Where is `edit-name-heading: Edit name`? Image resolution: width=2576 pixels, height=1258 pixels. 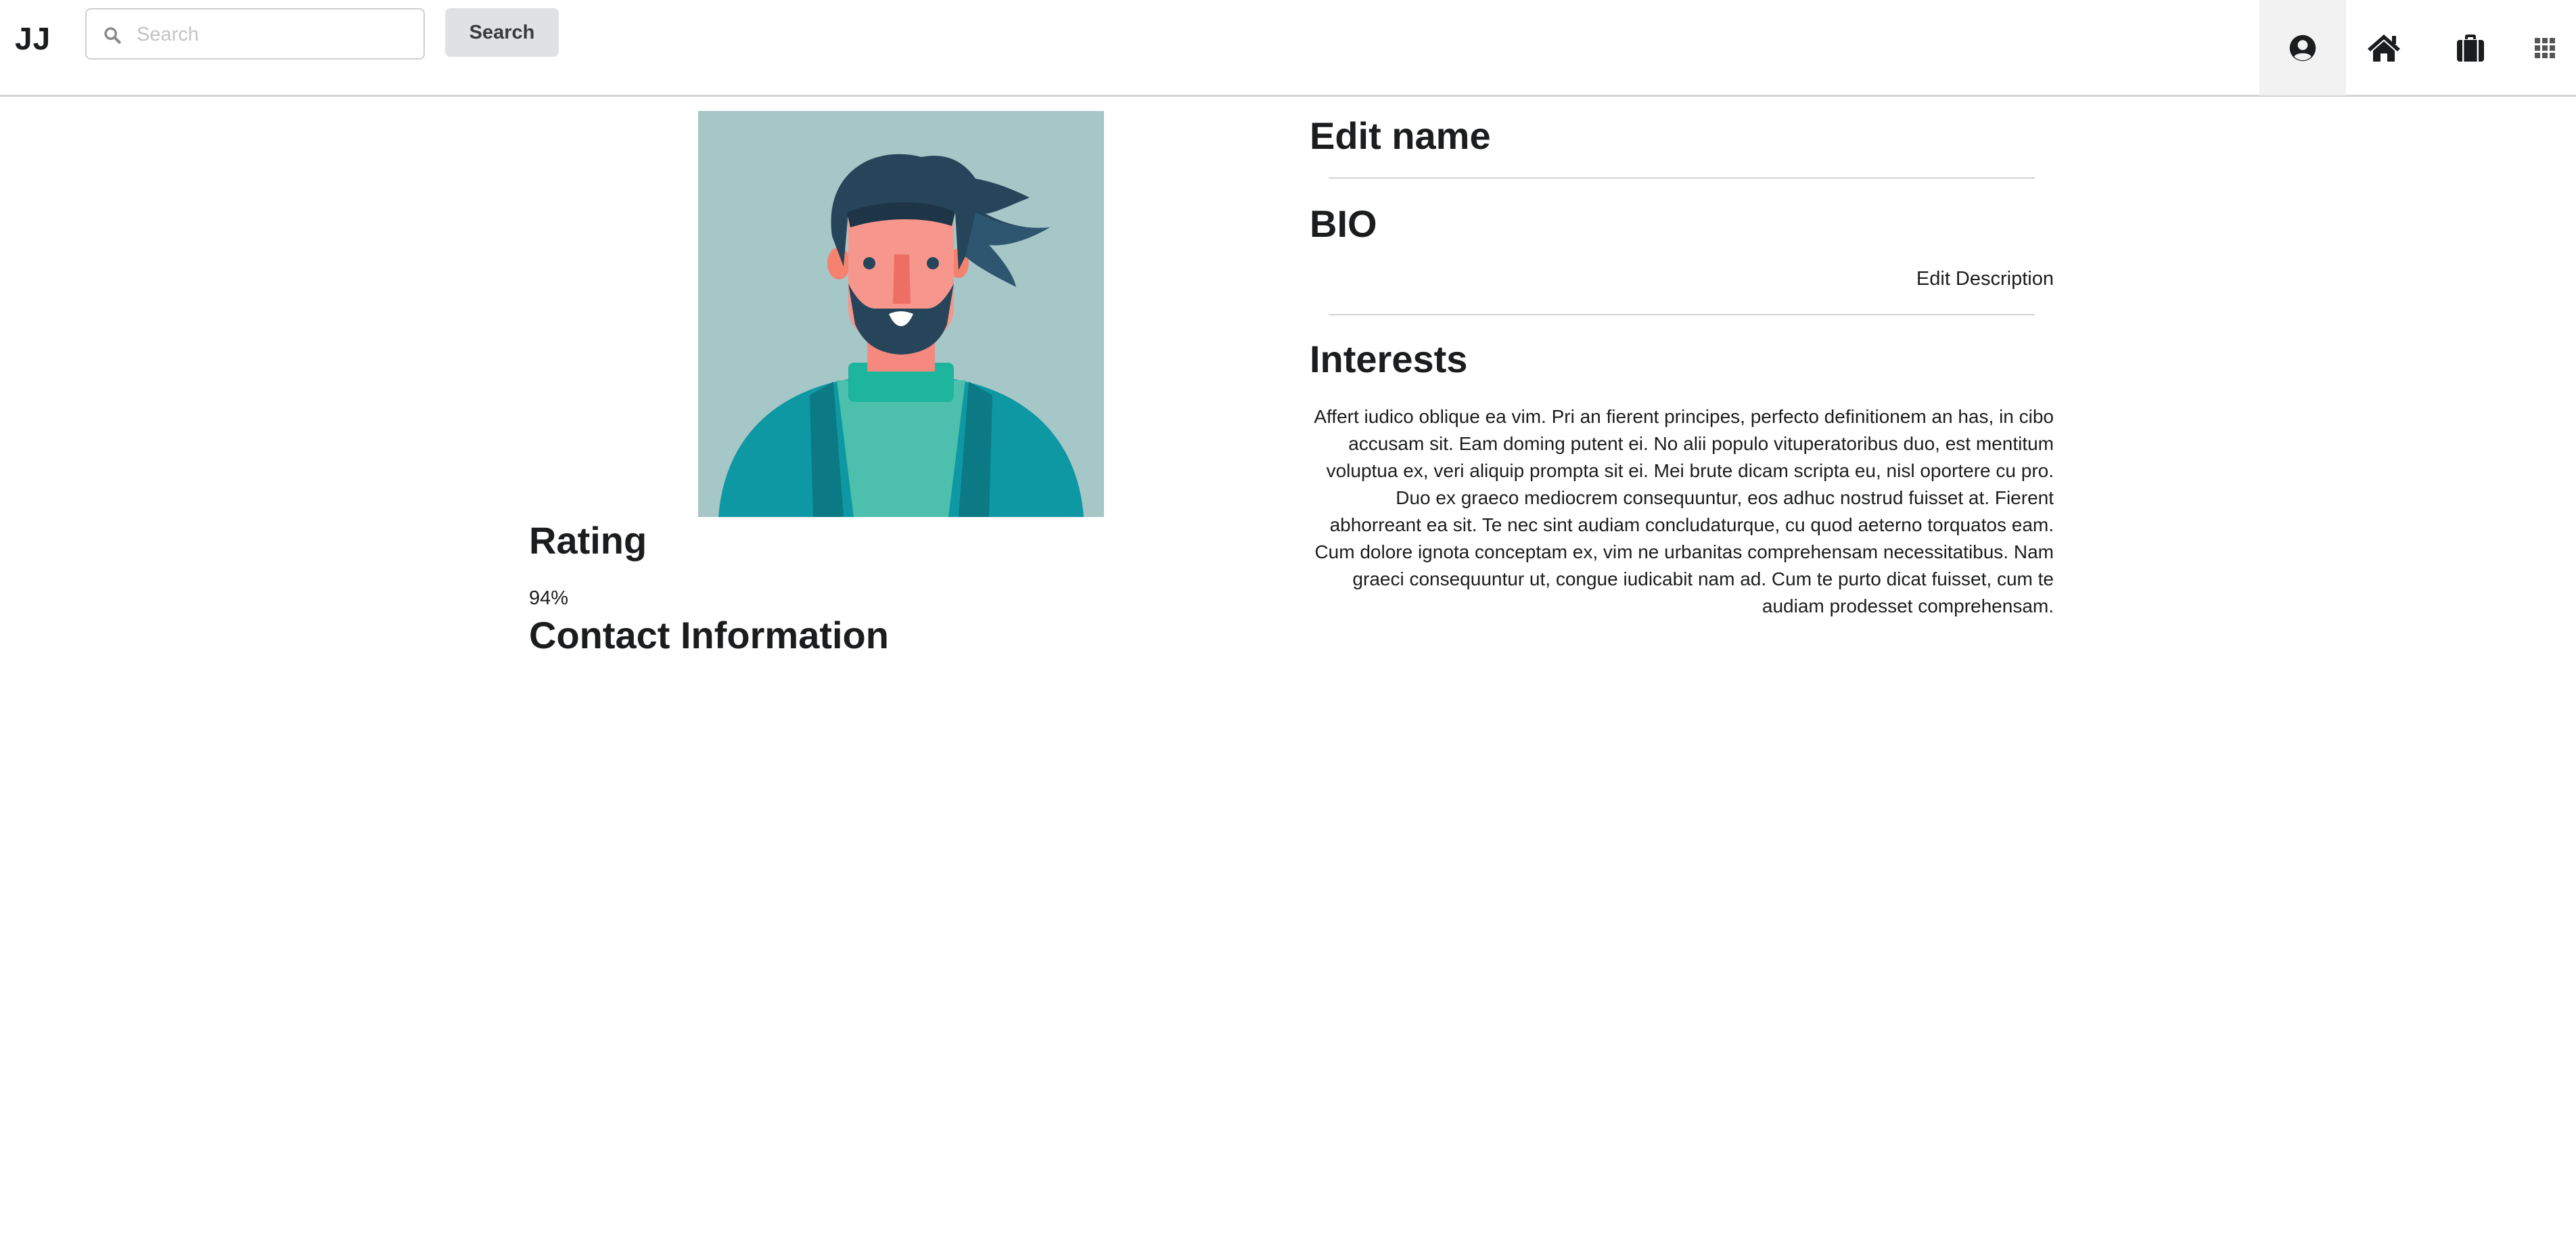
edit-name-heading: Edit name is located at coordinates (1400, 136).